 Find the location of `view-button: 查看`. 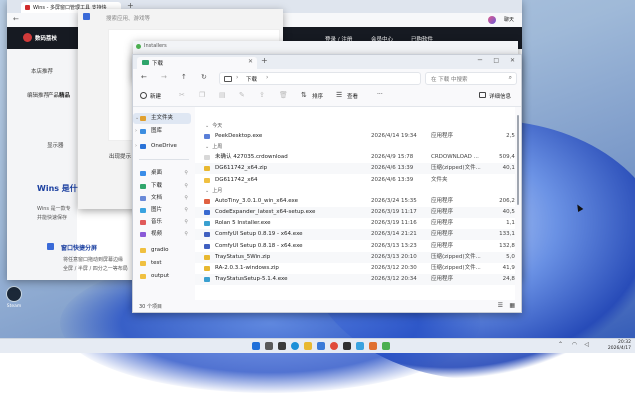

view-button: 查看 is located at coordinates (352, 96).